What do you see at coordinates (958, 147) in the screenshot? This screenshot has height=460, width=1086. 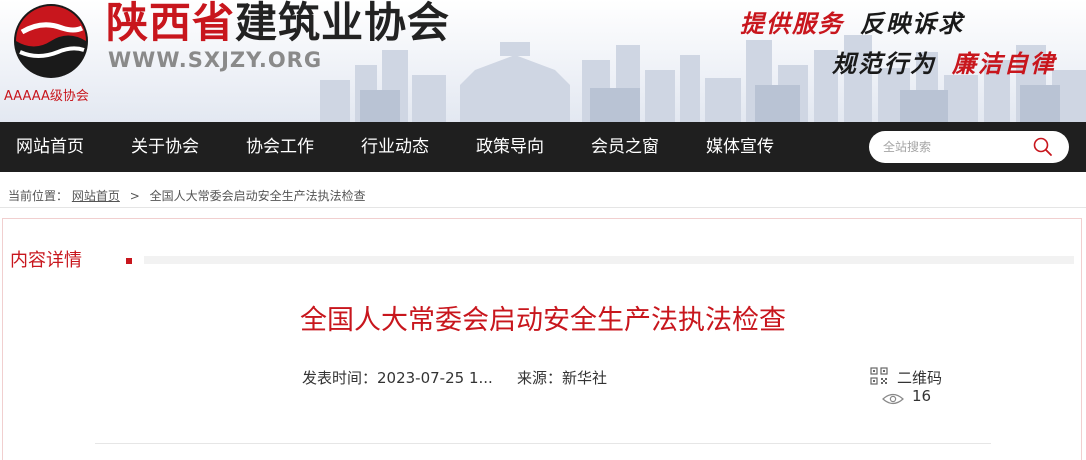 I see `search-input` at bounding box center [958, 147].